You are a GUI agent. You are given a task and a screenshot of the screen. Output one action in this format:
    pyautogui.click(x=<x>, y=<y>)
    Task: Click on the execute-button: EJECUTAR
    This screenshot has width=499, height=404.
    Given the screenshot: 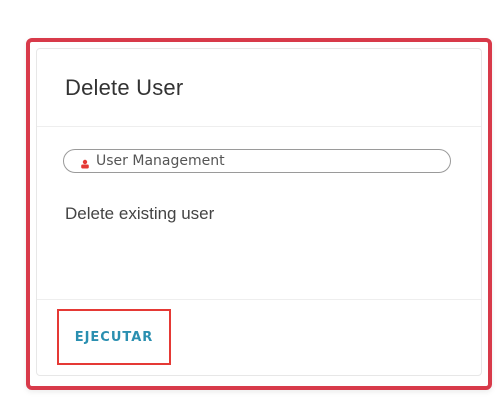 What is the action you would take?
    pyautogui.click(x=114, y=337)
    